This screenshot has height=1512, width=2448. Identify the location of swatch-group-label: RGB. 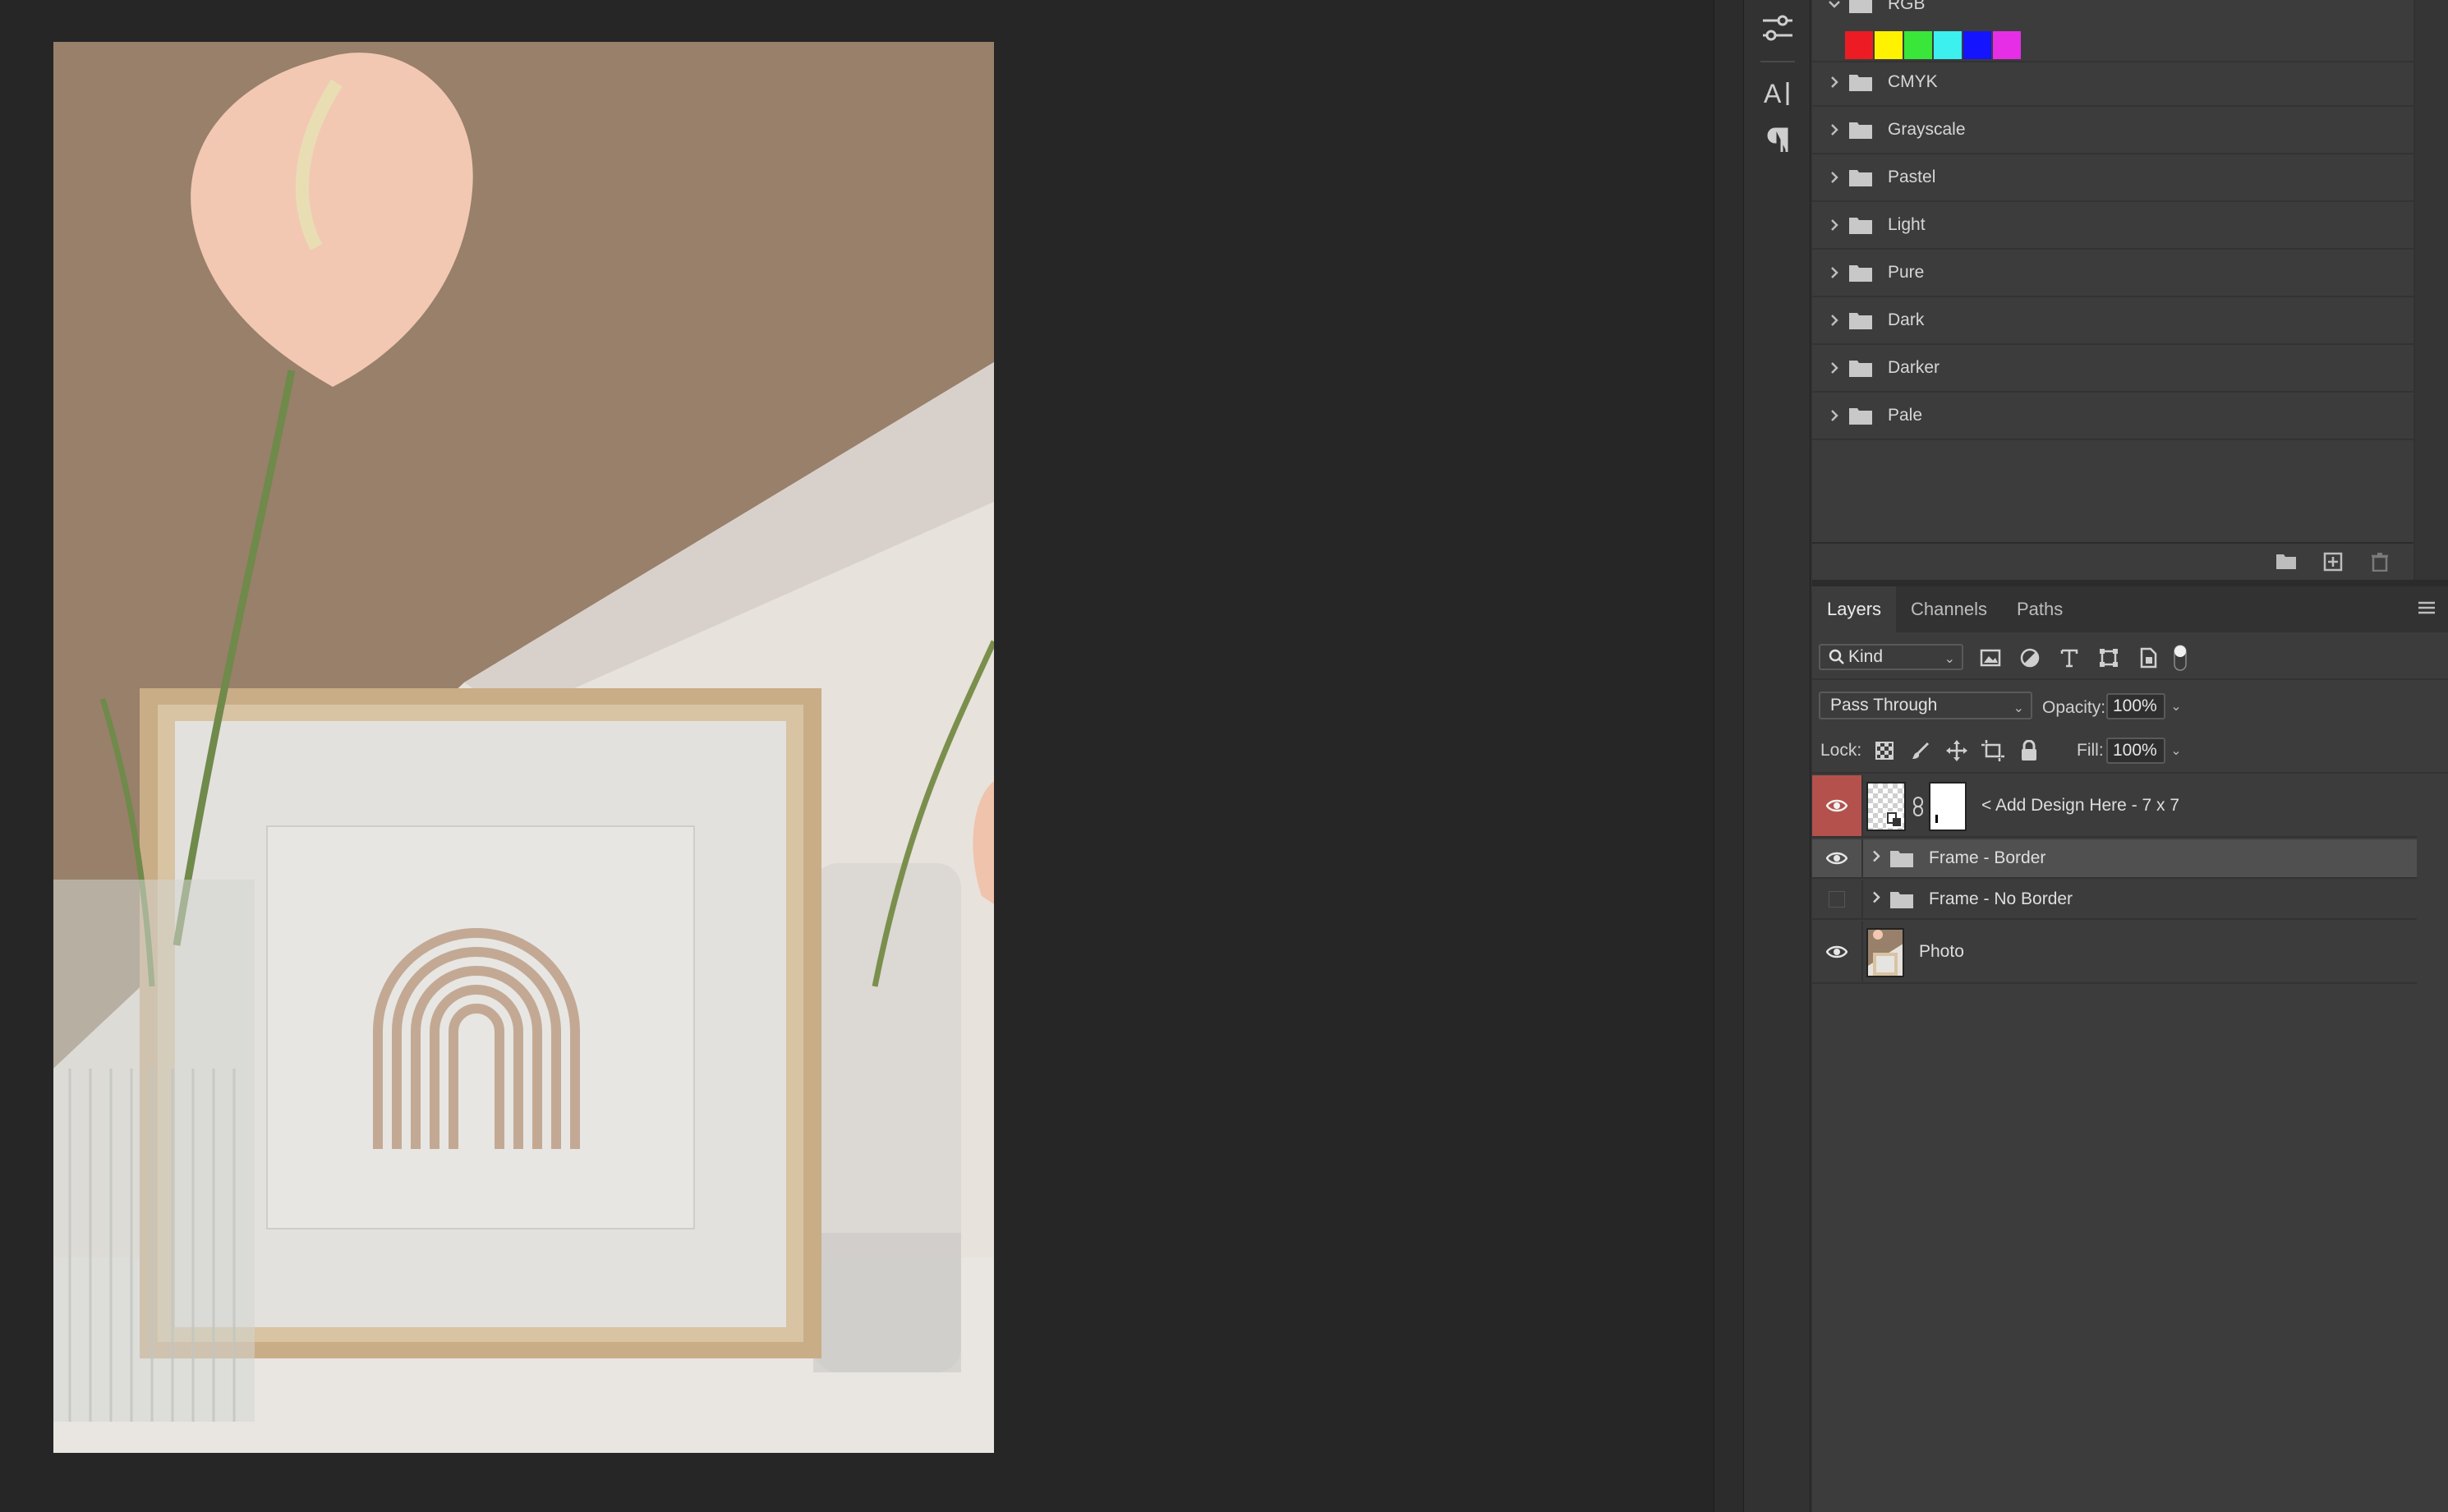
(1907, 6).